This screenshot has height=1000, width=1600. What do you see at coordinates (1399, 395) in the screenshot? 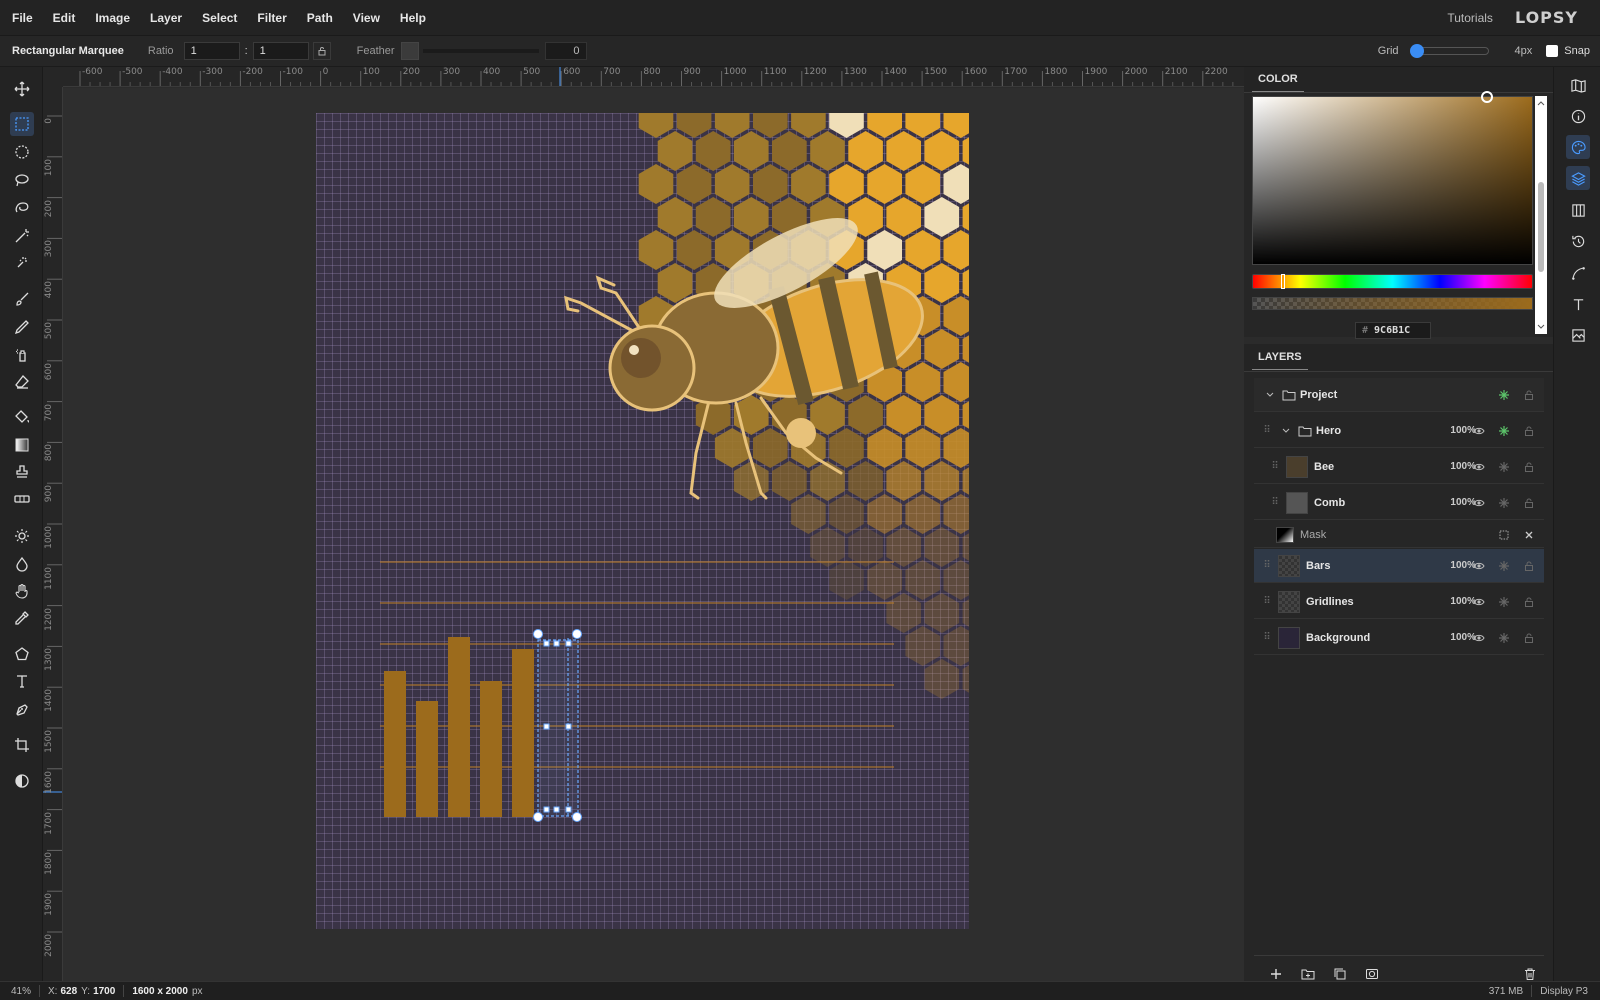
I see `layer-row-project: Project` at bounding box center [1399, 395].